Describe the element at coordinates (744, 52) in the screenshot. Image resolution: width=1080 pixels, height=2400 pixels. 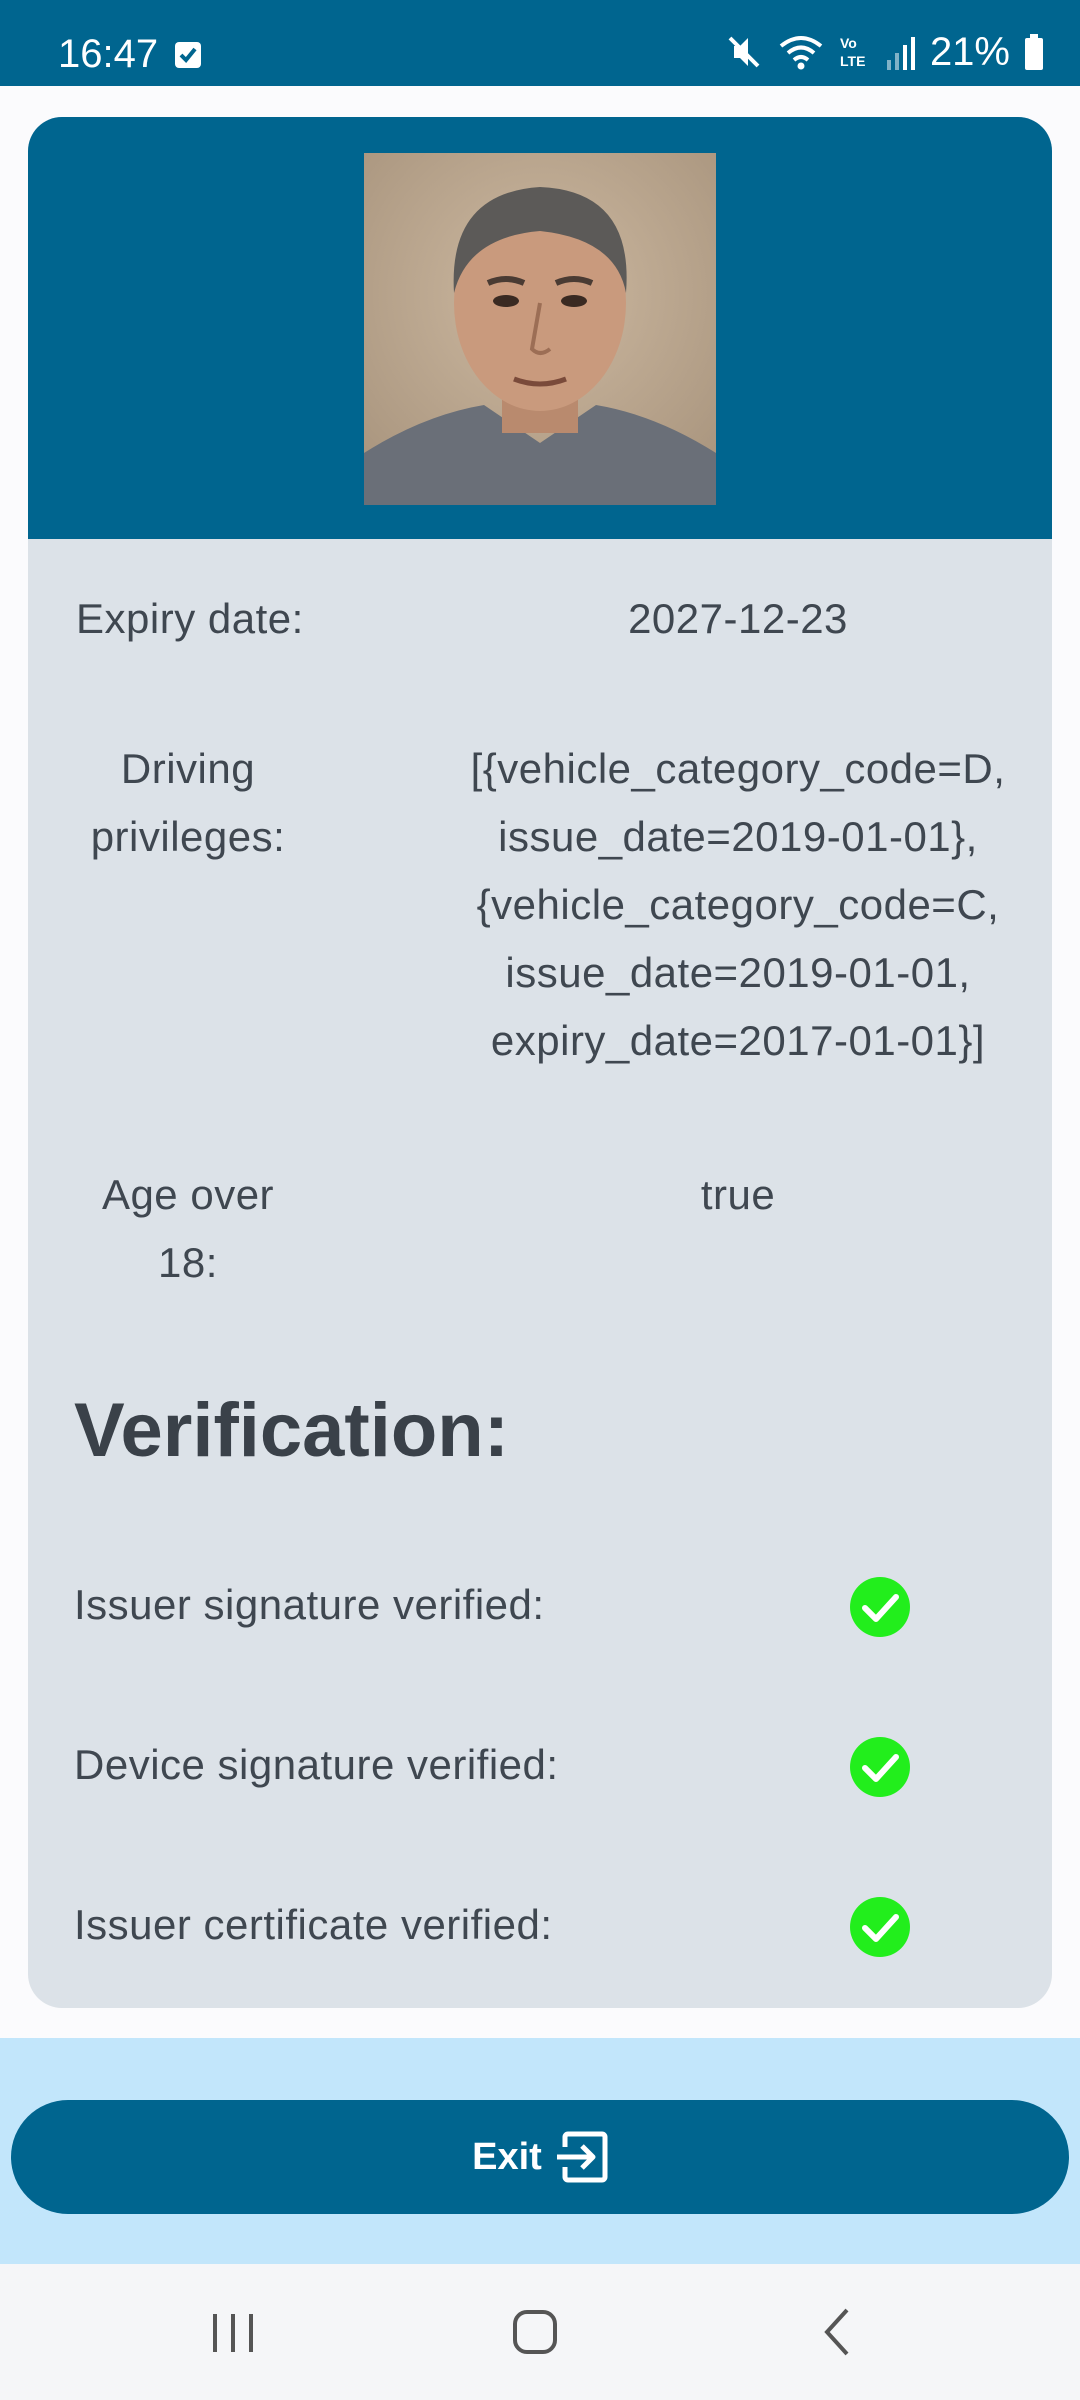
I see `mute-icon` at that location.